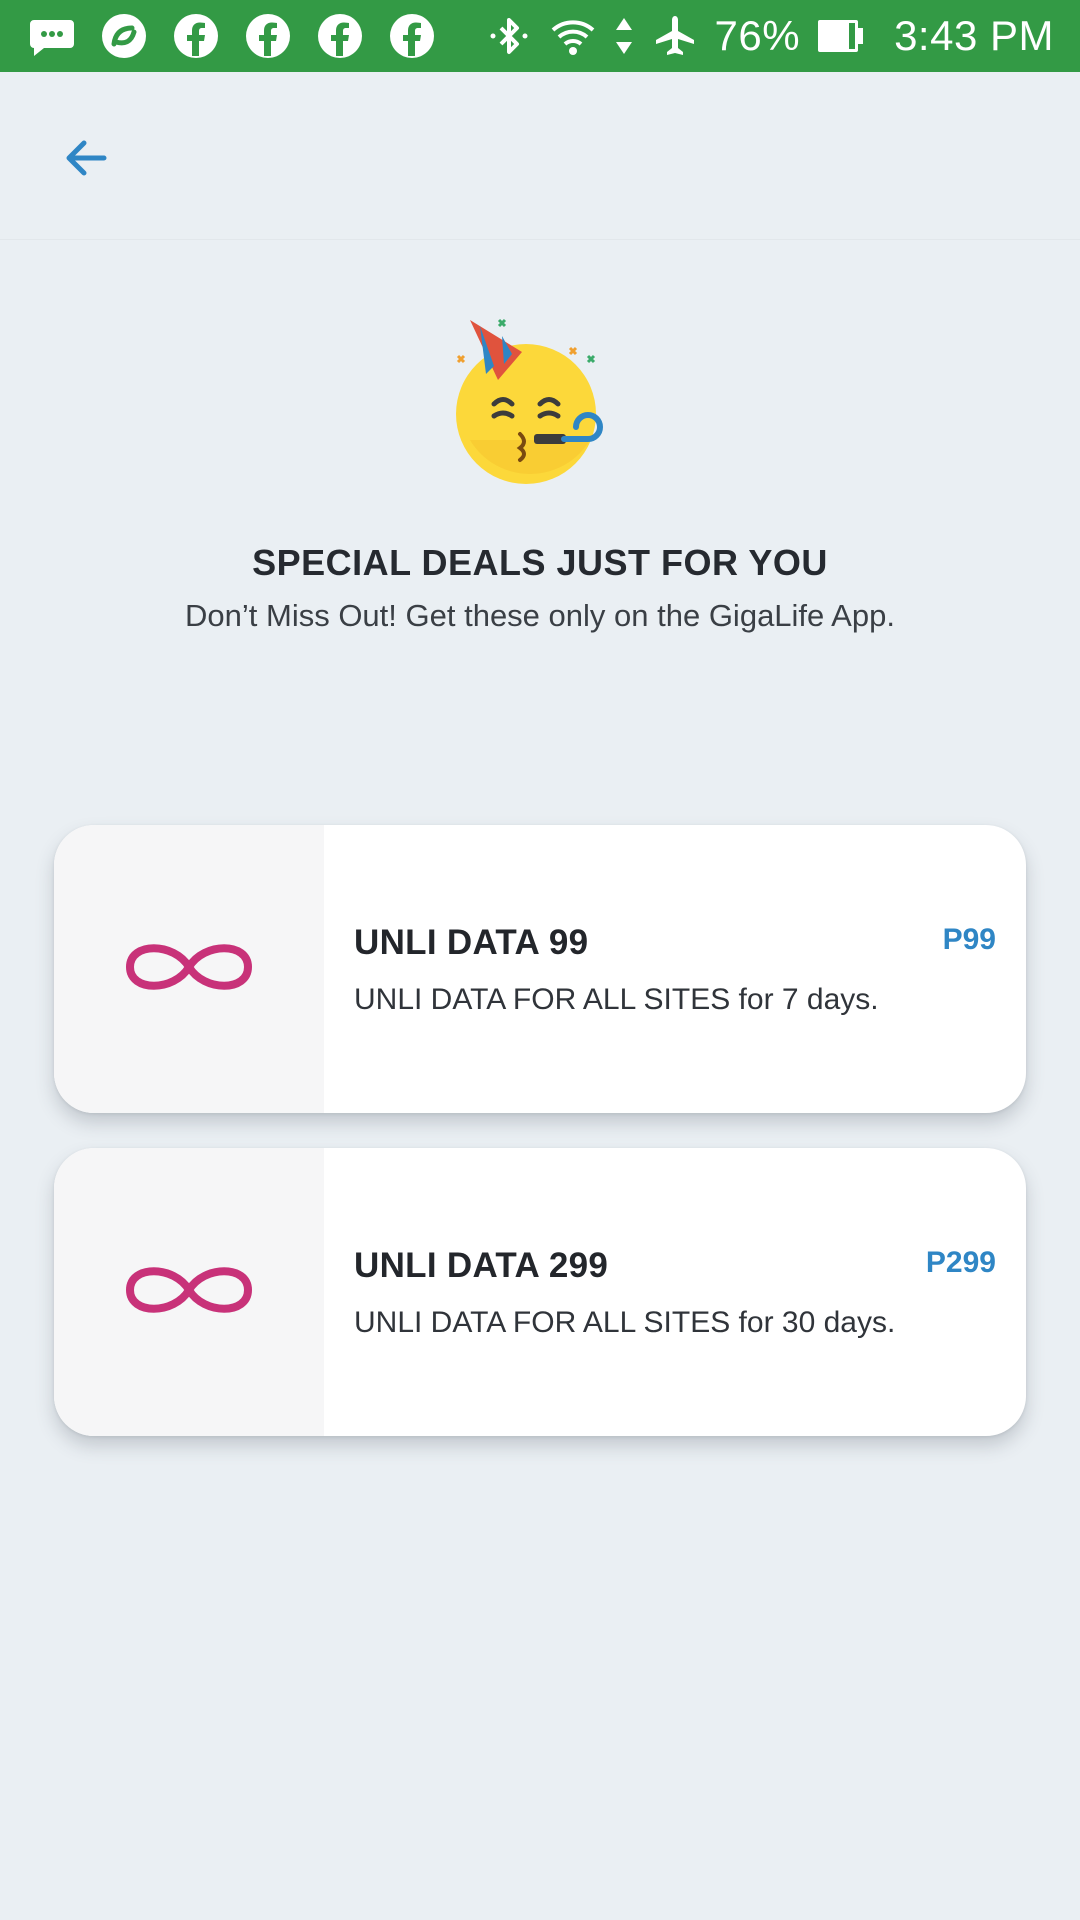 This screenshot has height=1920, width=1080. I want to click on messaging-icon, so click(52, 36).